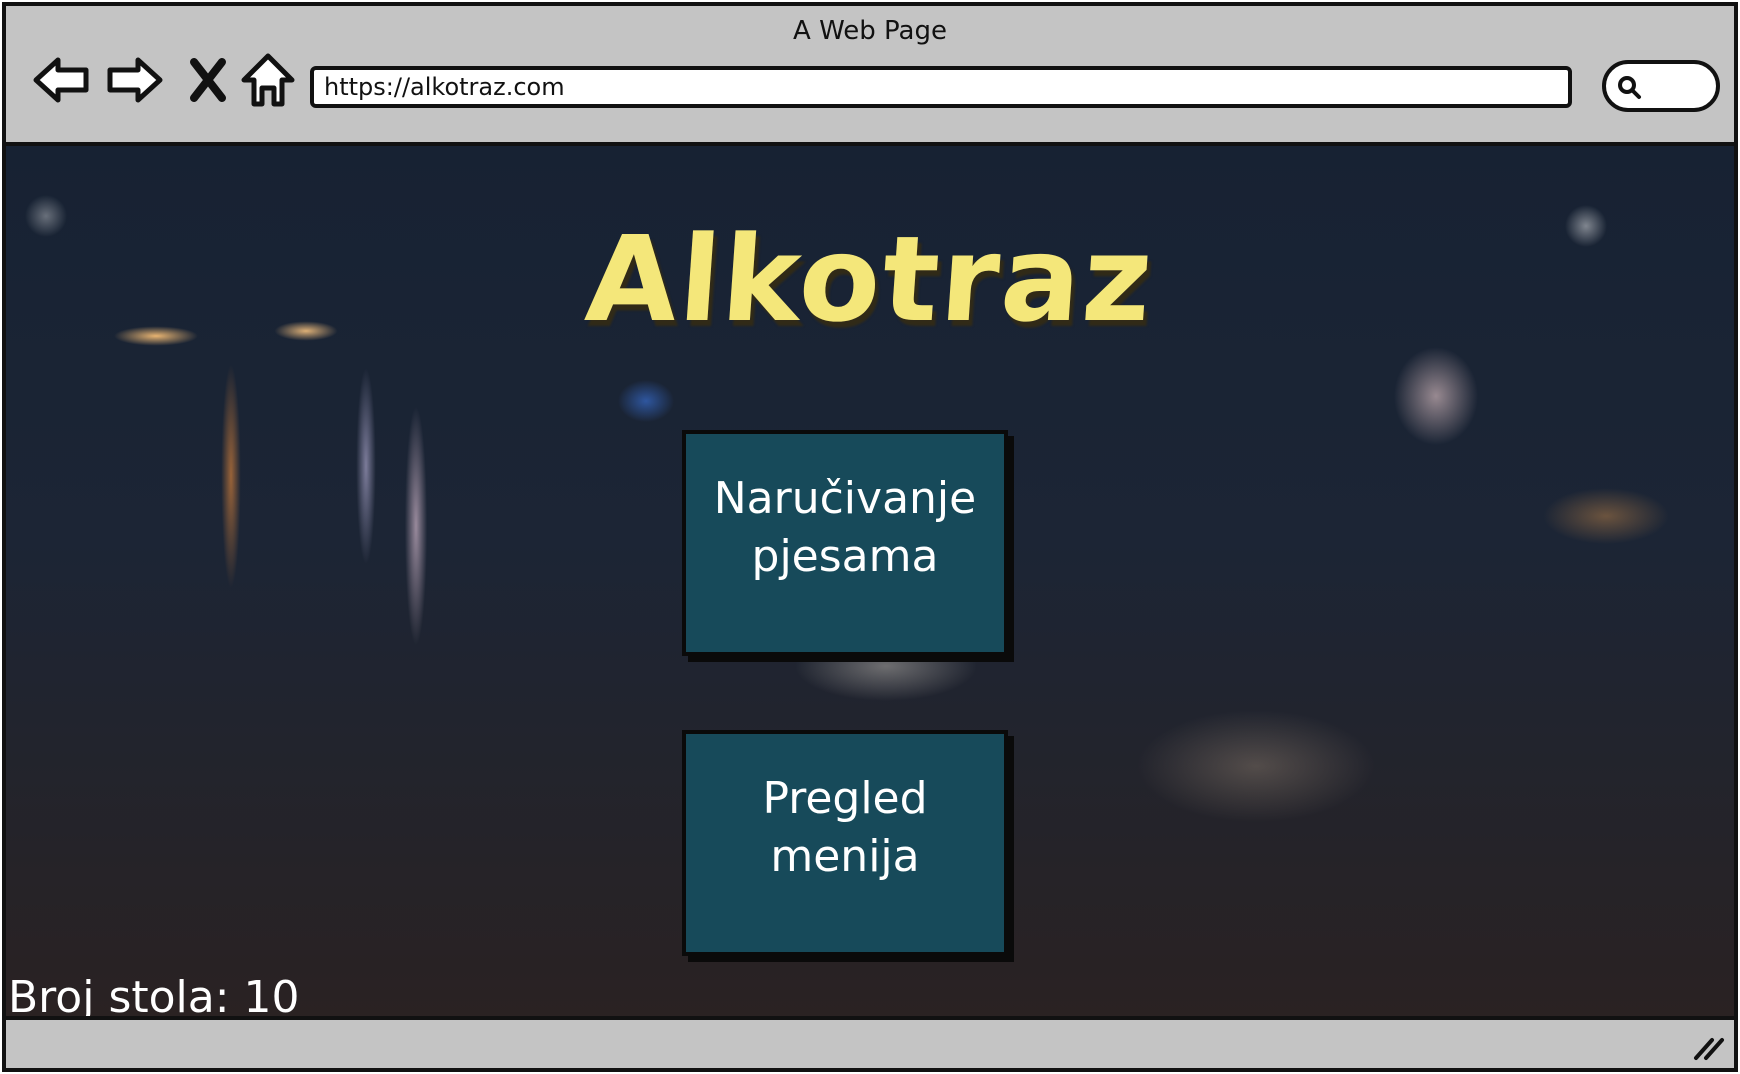 This screenshot has width=1740, height=1074. What do you see at coordinates (845, 856) in the screenshot?
I see `view-menu-label-line2: menija` at bounding box center [845, 856].